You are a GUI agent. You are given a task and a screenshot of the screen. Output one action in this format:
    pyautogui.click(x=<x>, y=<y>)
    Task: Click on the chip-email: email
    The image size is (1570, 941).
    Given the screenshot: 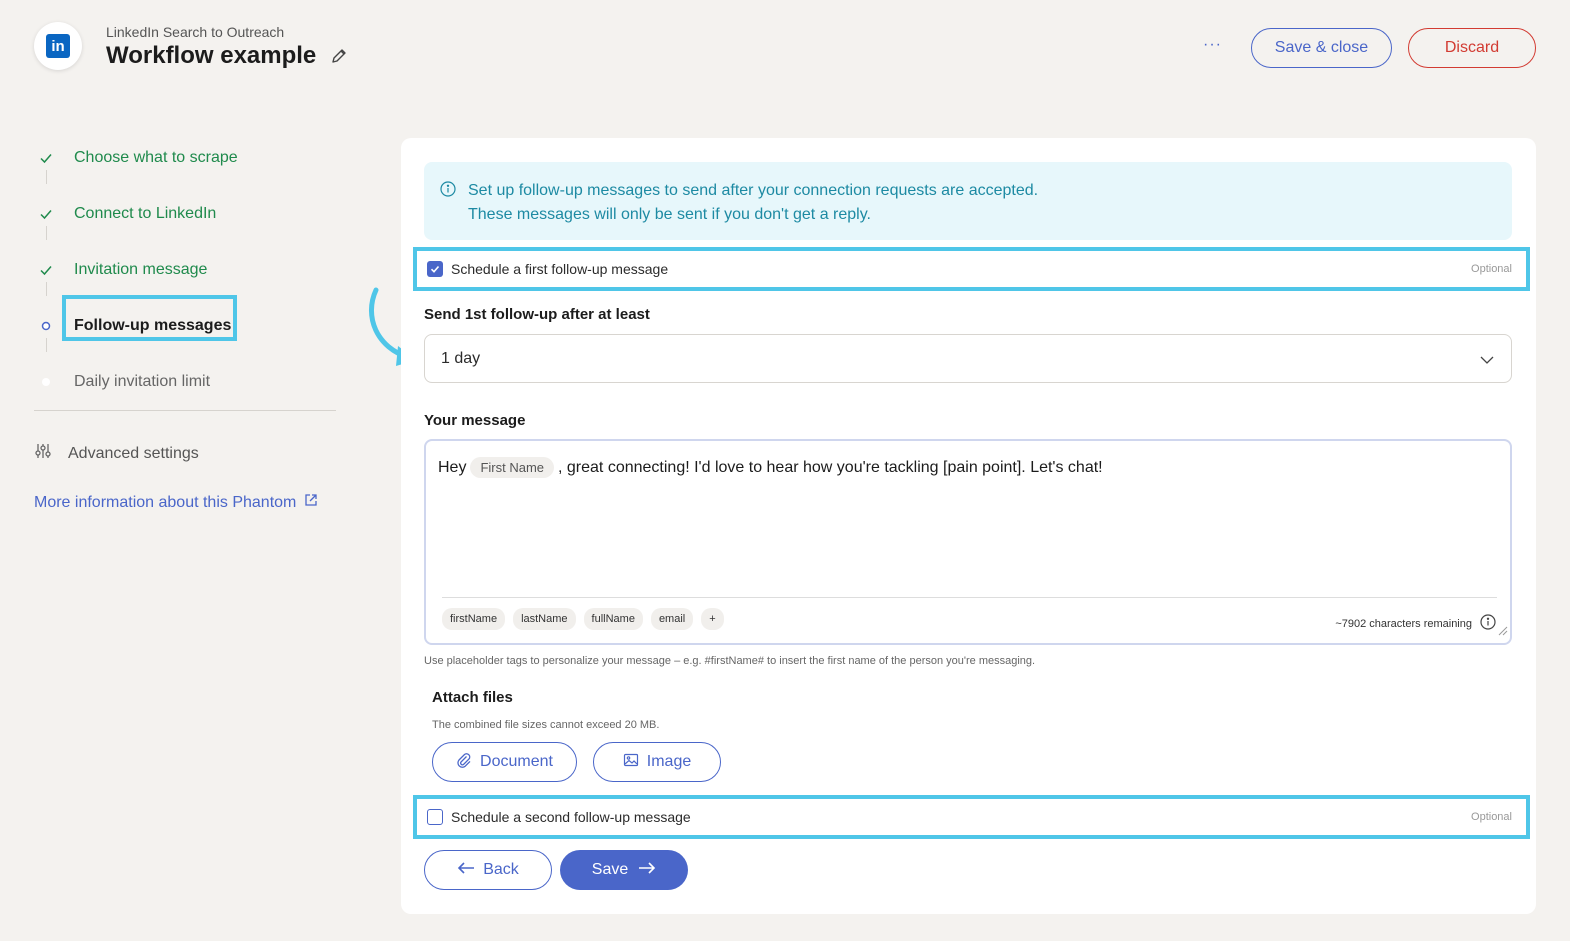 What is the action you would take?
    pyautogui.click(x=672, y=619)
    